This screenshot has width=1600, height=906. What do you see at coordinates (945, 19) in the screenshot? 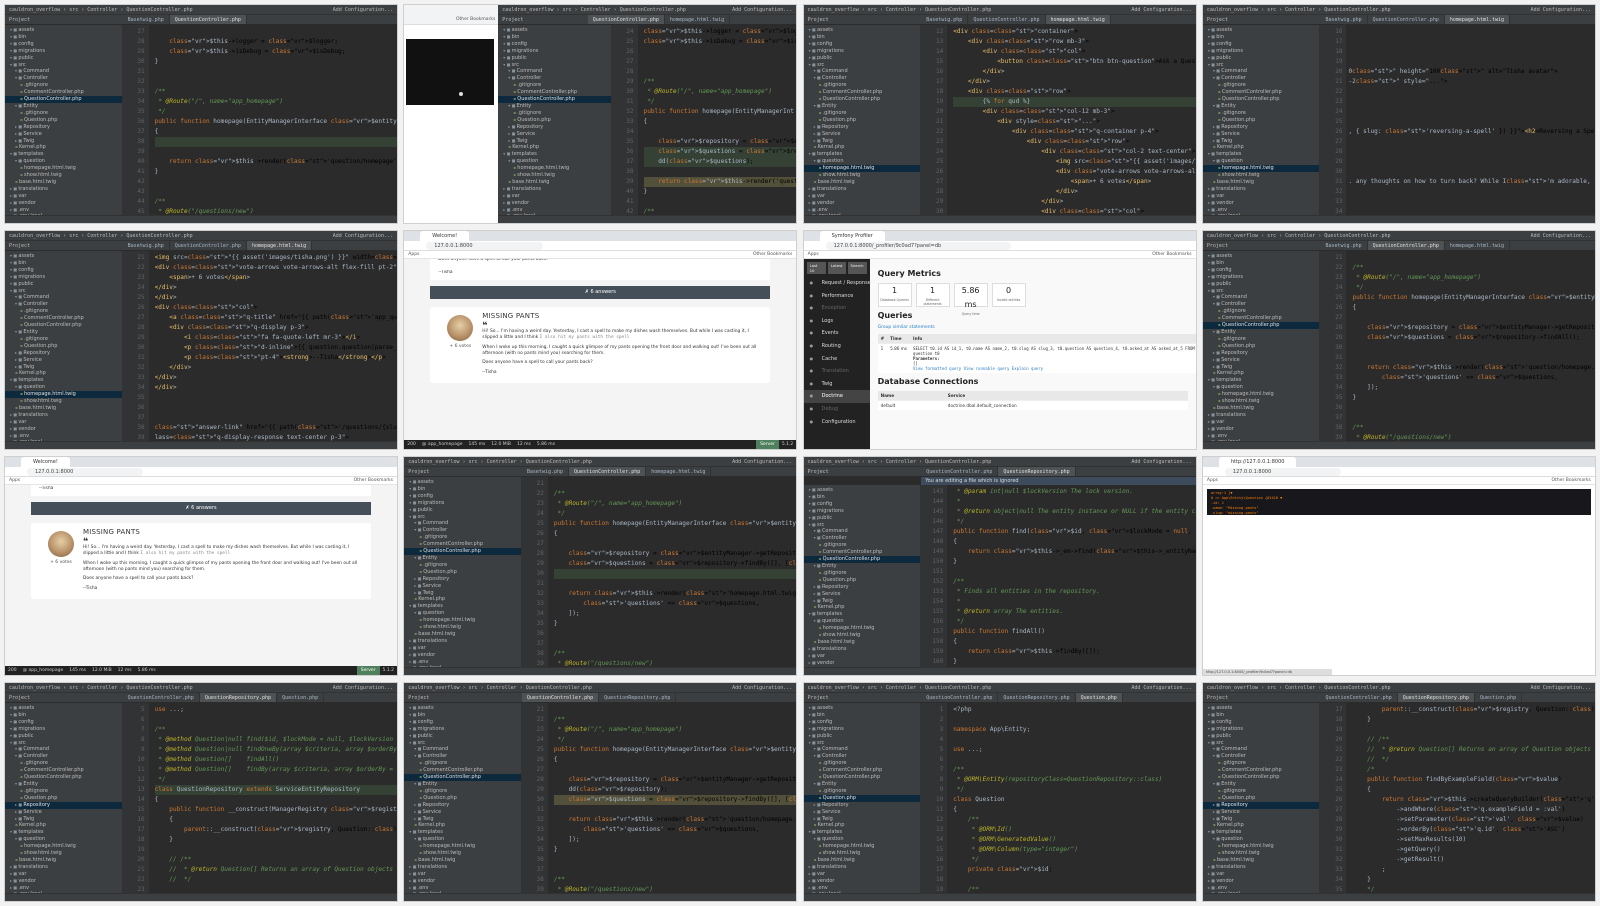
I see `editor-tab: Basetwig.php` at bounding box center [945, 19].